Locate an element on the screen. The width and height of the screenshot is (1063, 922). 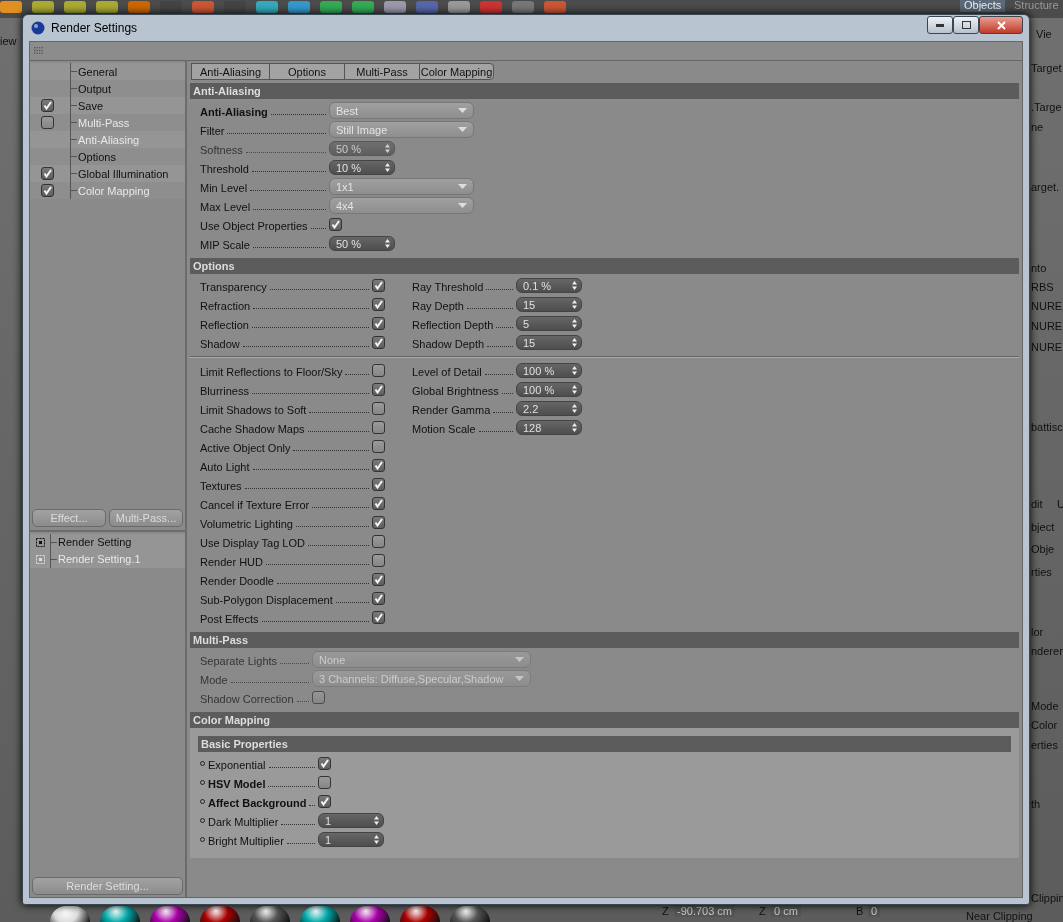
field-label: Limit Shadows to Soft is located at coordinates (253, 409).